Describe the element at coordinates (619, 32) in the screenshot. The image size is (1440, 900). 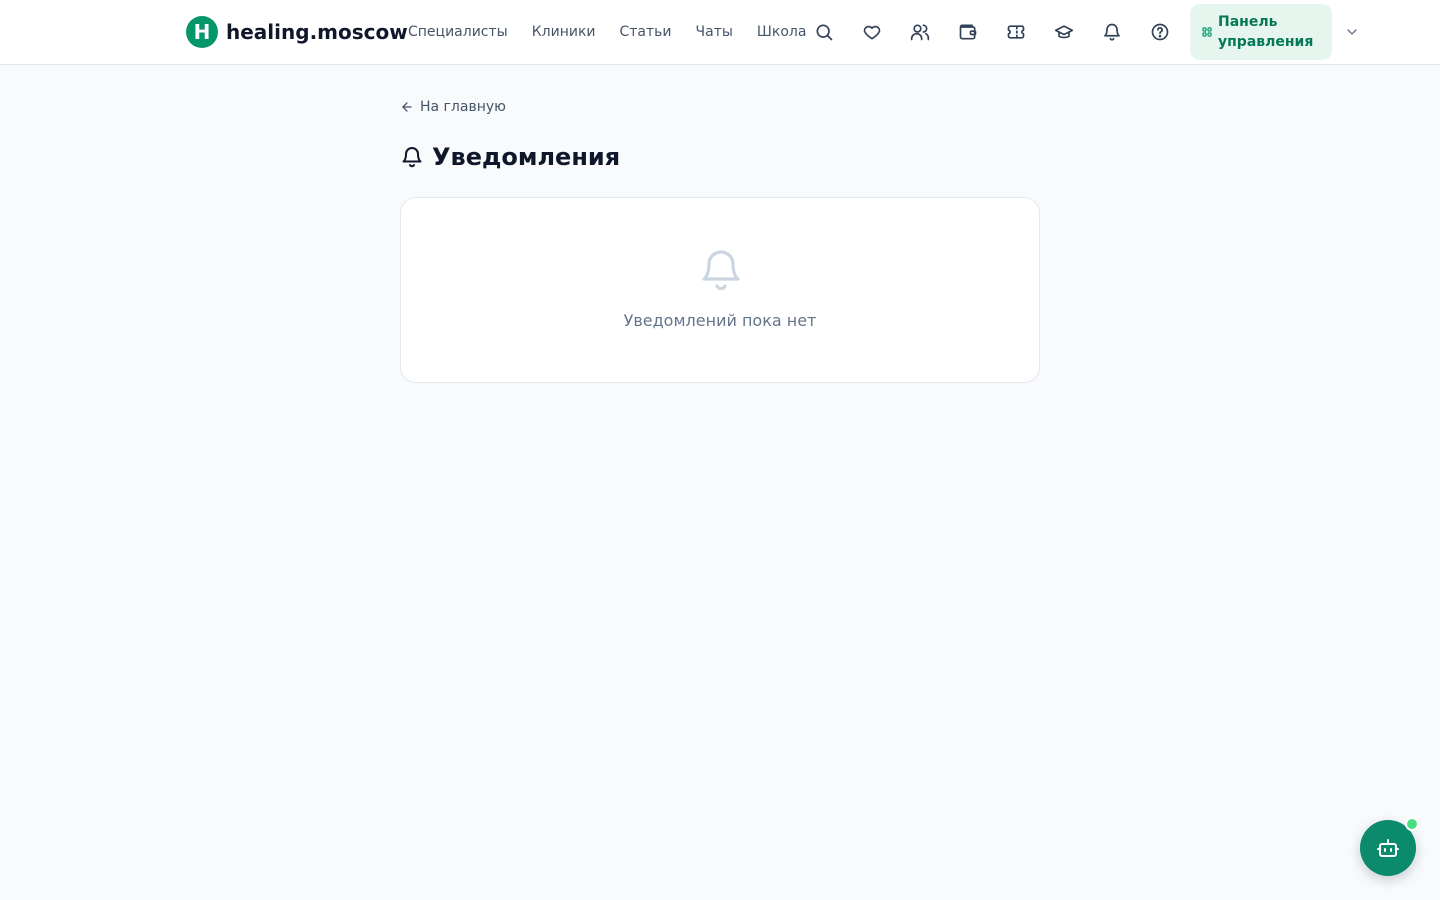
I see `main-nav: Специалисты Клиники Статьи Чаты Школа` at that location.